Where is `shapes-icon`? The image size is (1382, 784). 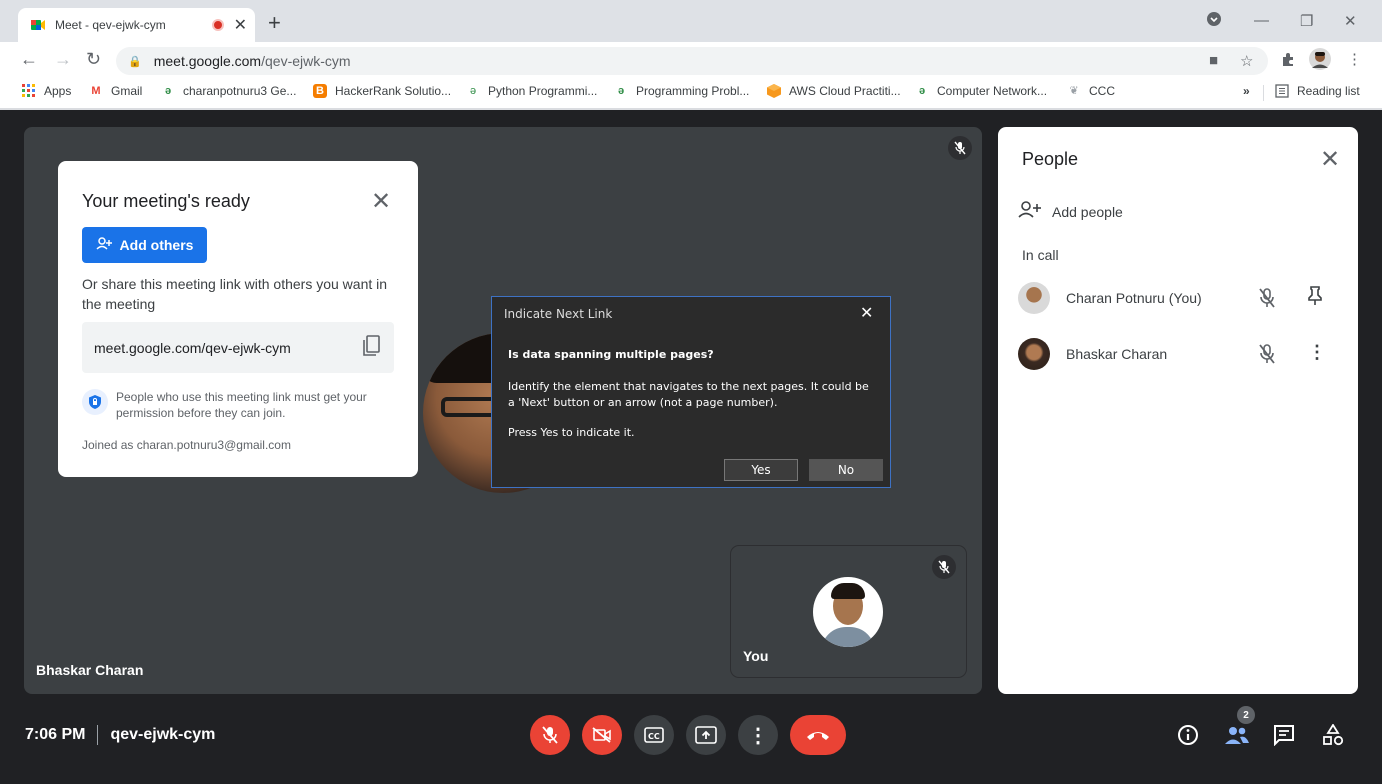
shapes-icon is located at coordinates (1333, 735).